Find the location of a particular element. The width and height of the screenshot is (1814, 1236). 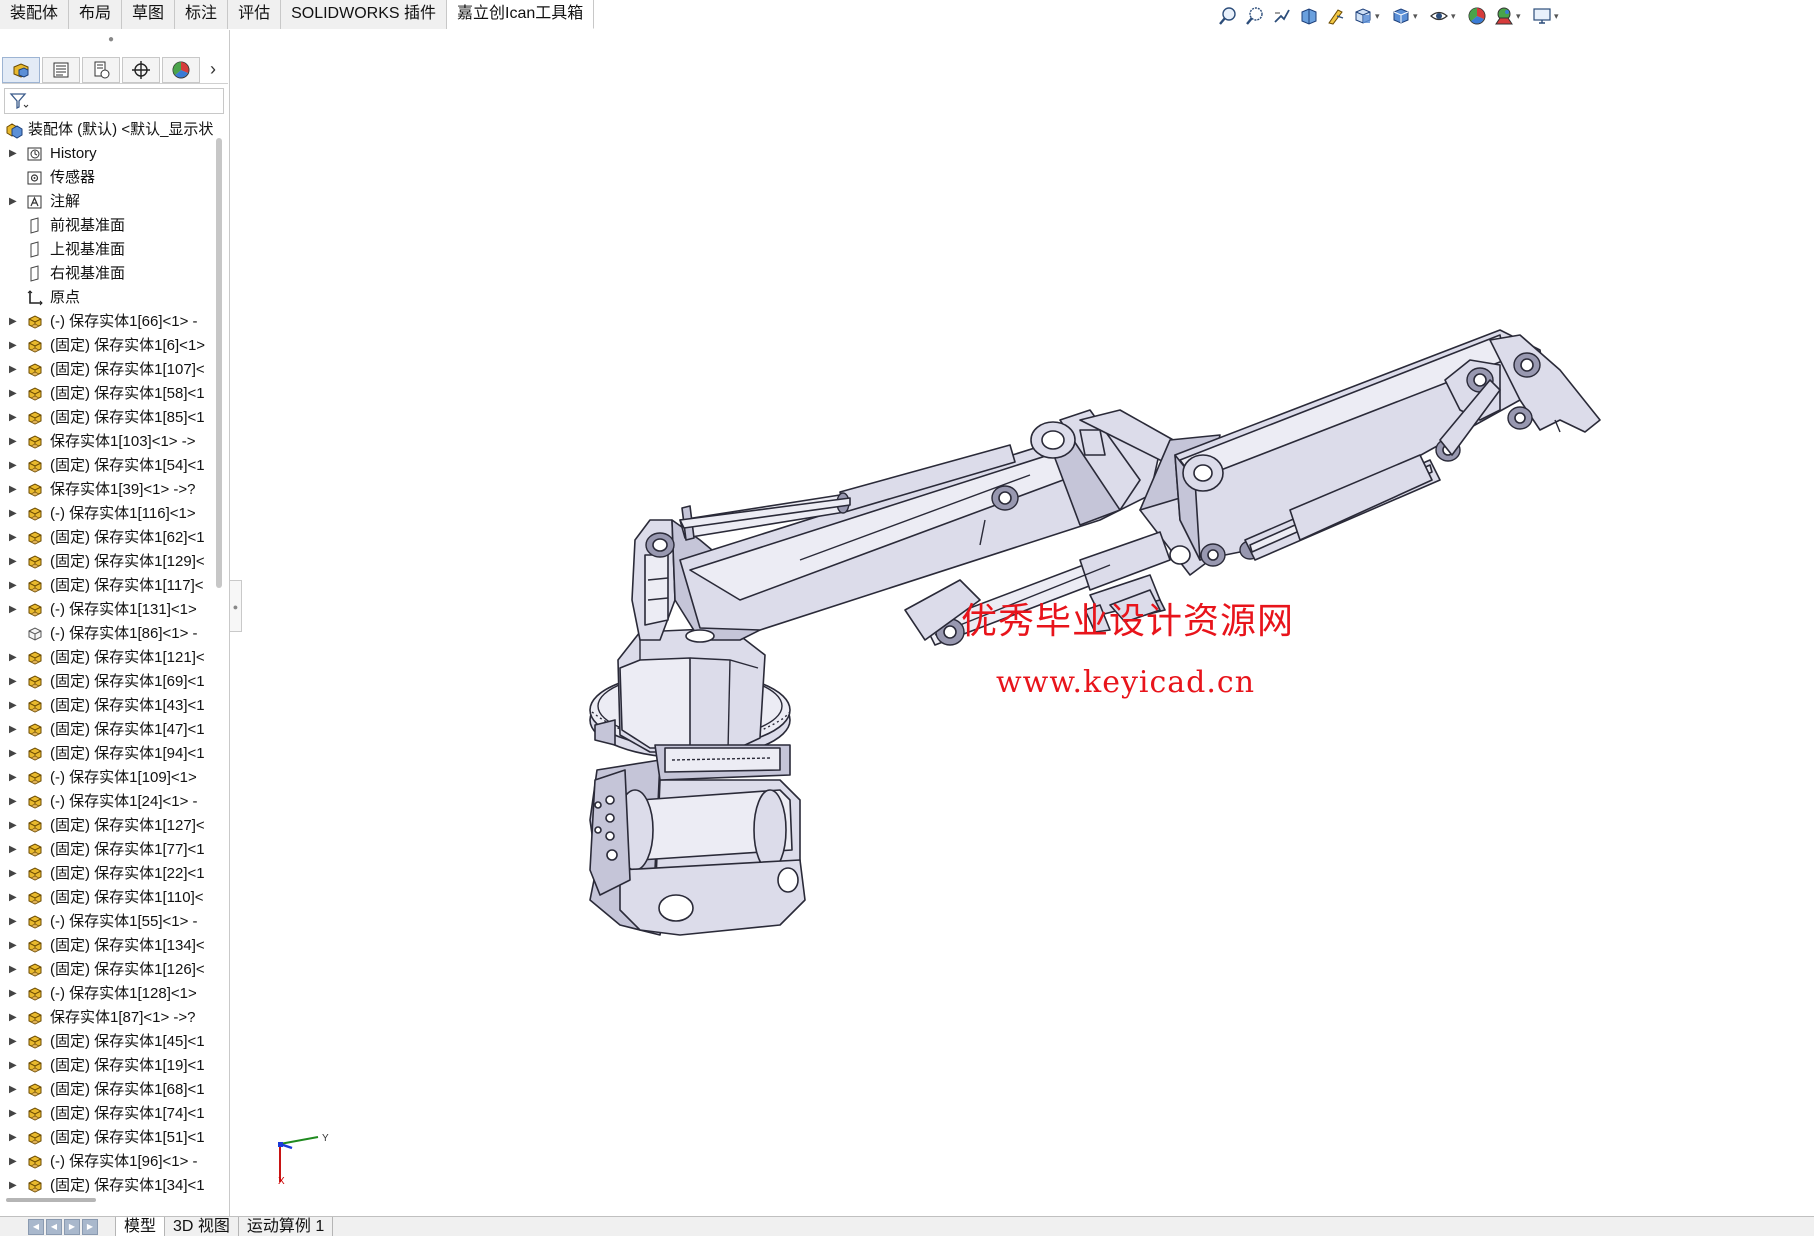

tree-item: ▶ (固定) 保存实体1[85]<1 is located at coordinates (107, 418).